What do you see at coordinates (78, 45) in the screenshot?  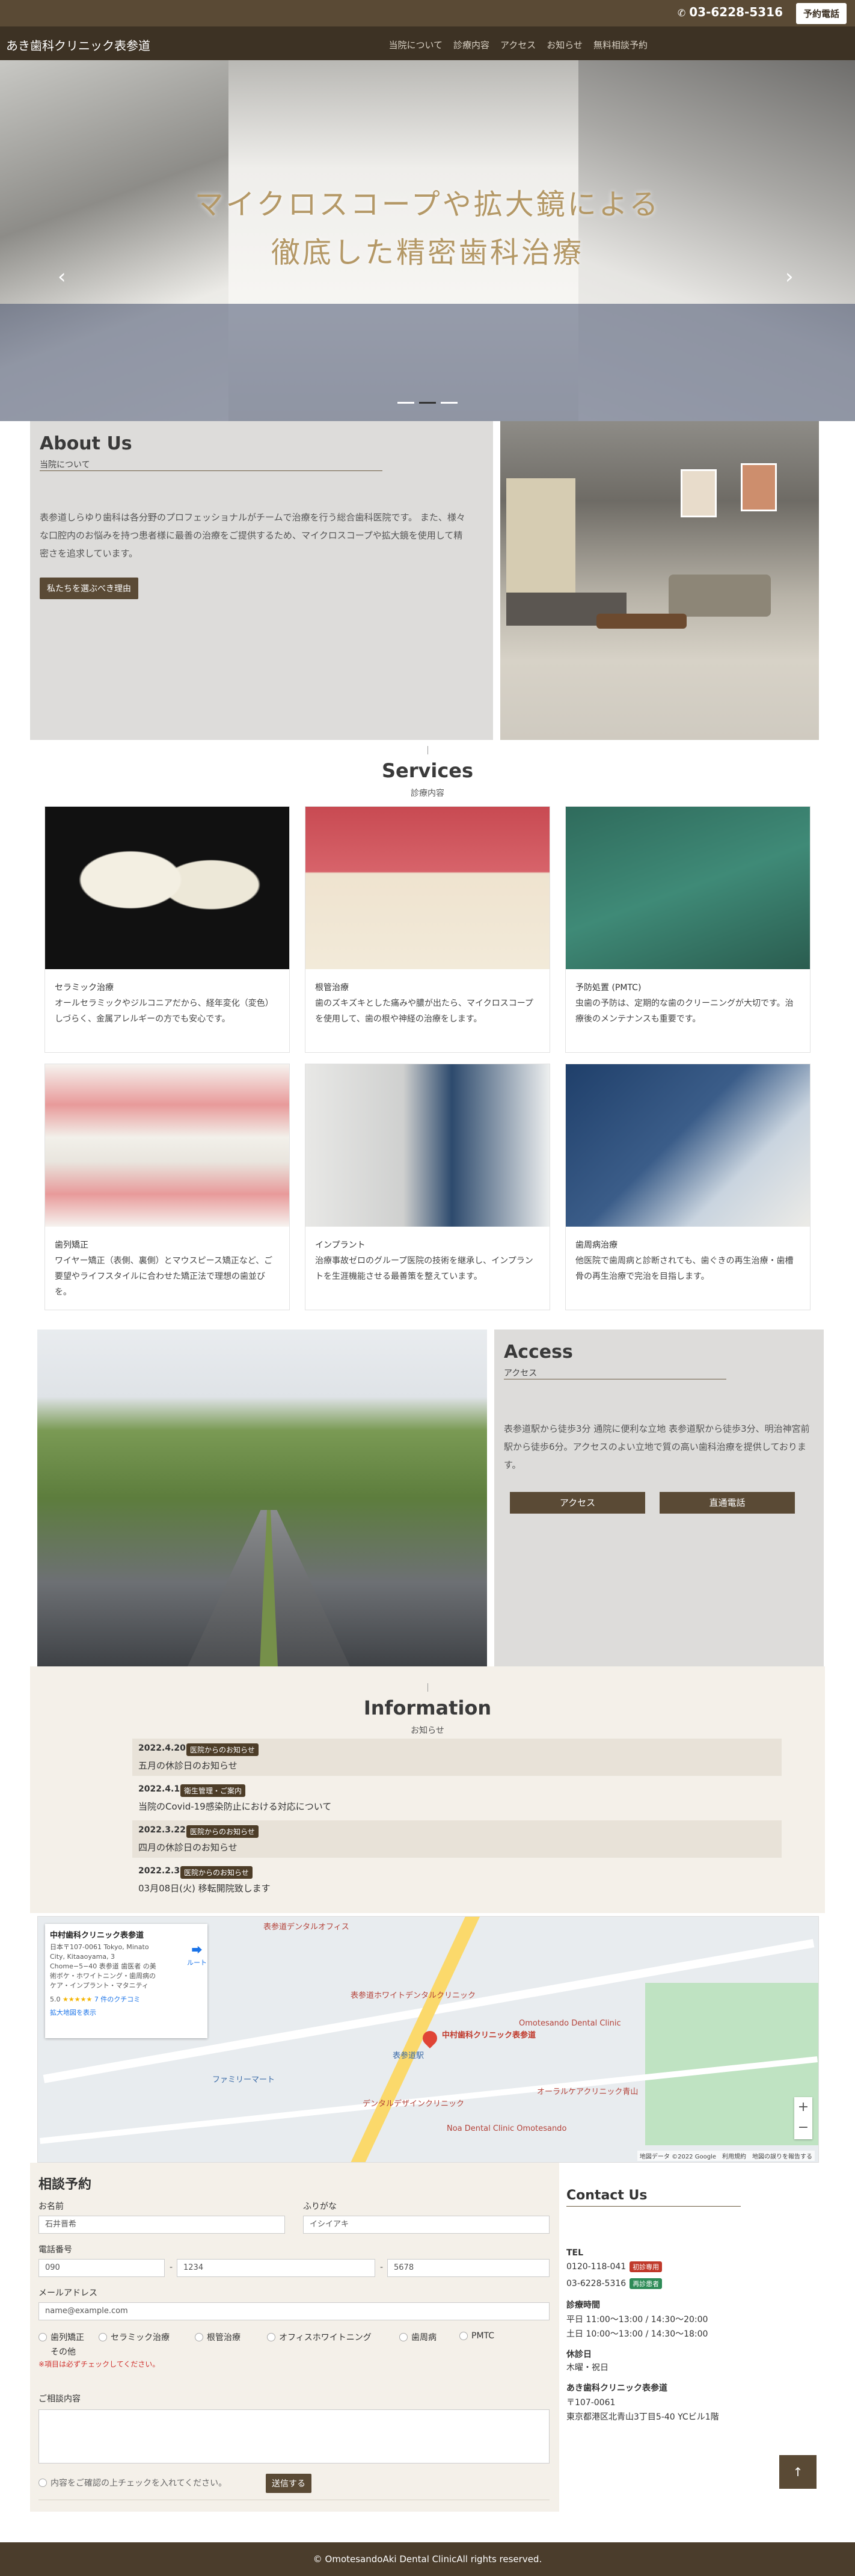 I see `site-brand: あき歯科クリニック表参道` at bounding box center [78, 45].